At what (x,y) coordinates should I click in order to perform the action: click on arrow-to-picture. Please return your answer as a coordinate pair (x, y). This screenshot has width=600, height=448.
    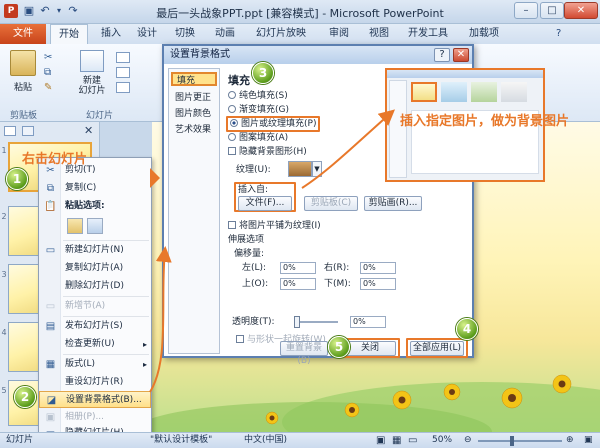
    Looking at the image, I should click on (348, 149).